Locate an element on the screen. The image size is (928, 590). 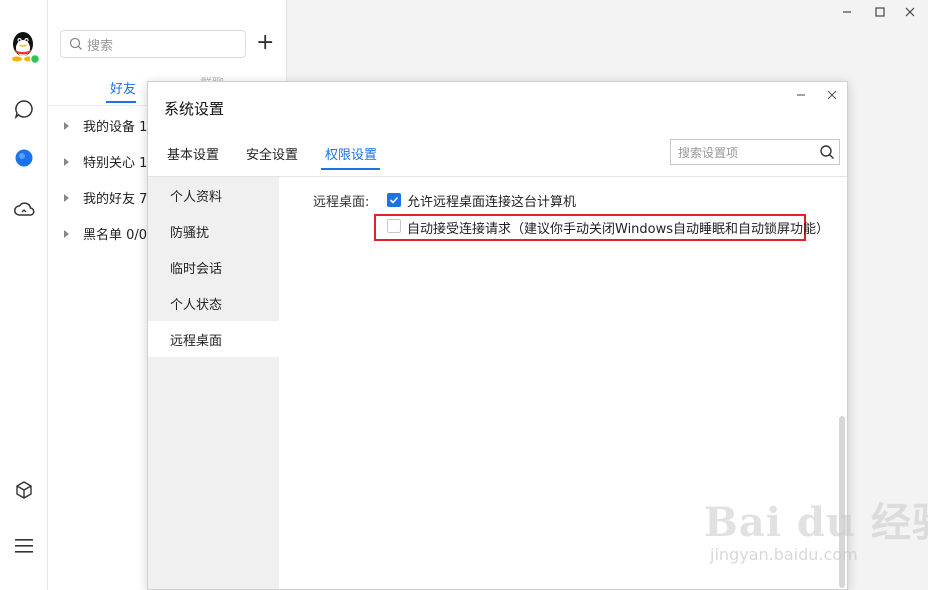
search-placeholder: 搜索 is located at coordinates (100, 46).